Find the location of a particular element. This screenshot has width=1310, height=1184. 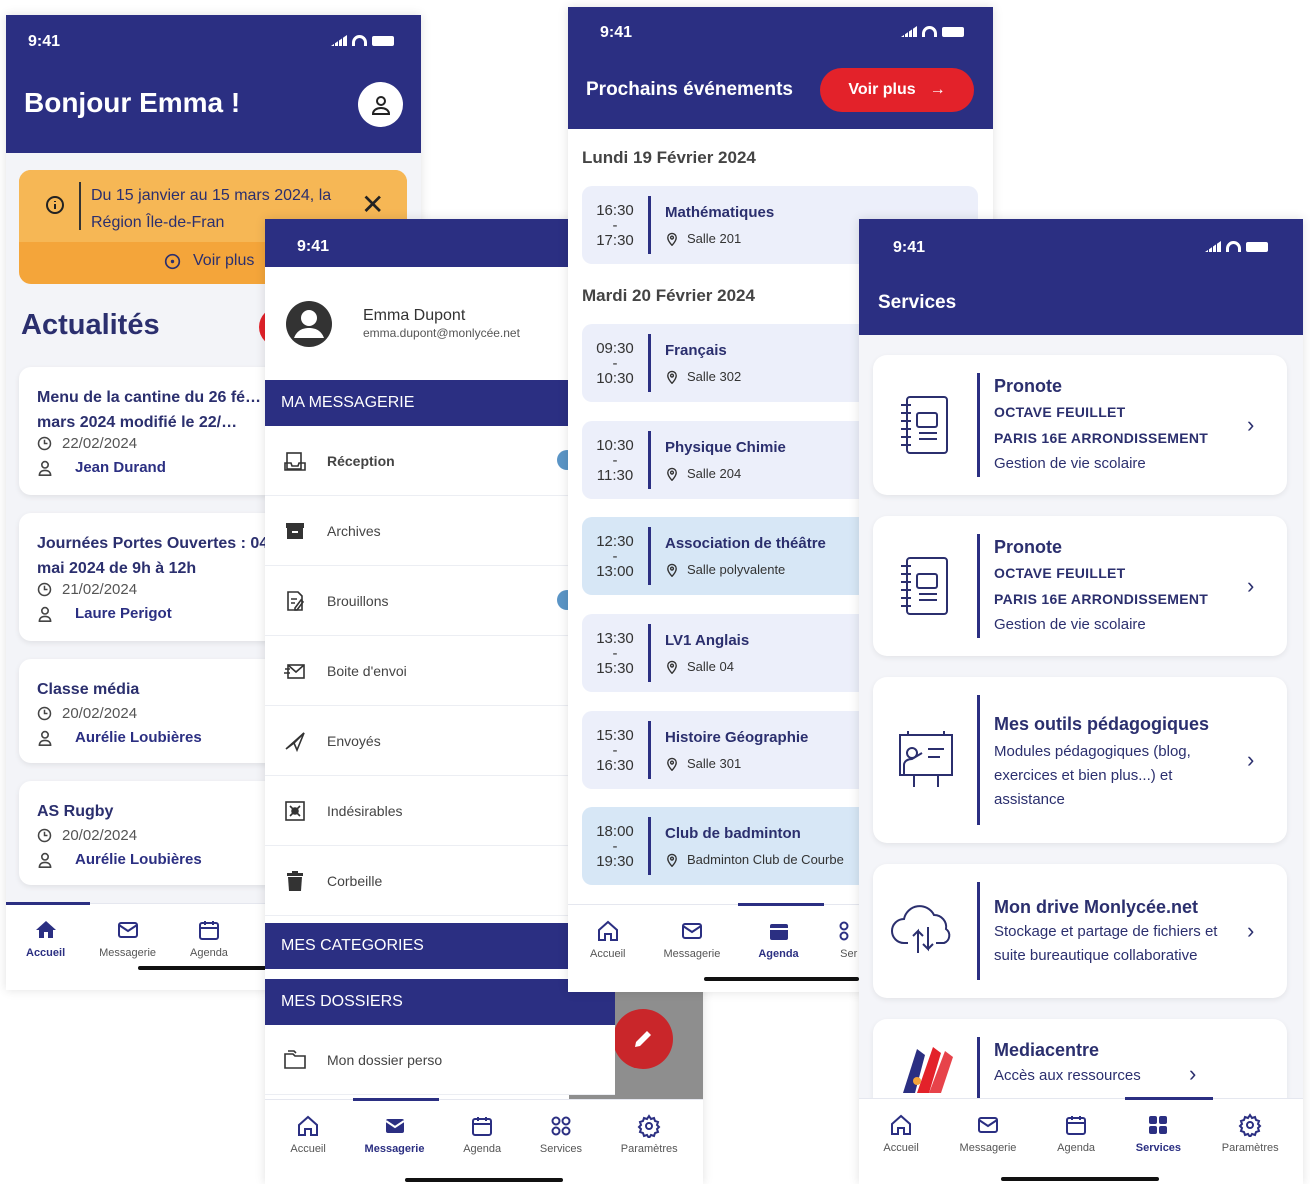

banner-more-link: Voir plus is located at coordinates (209, 261).